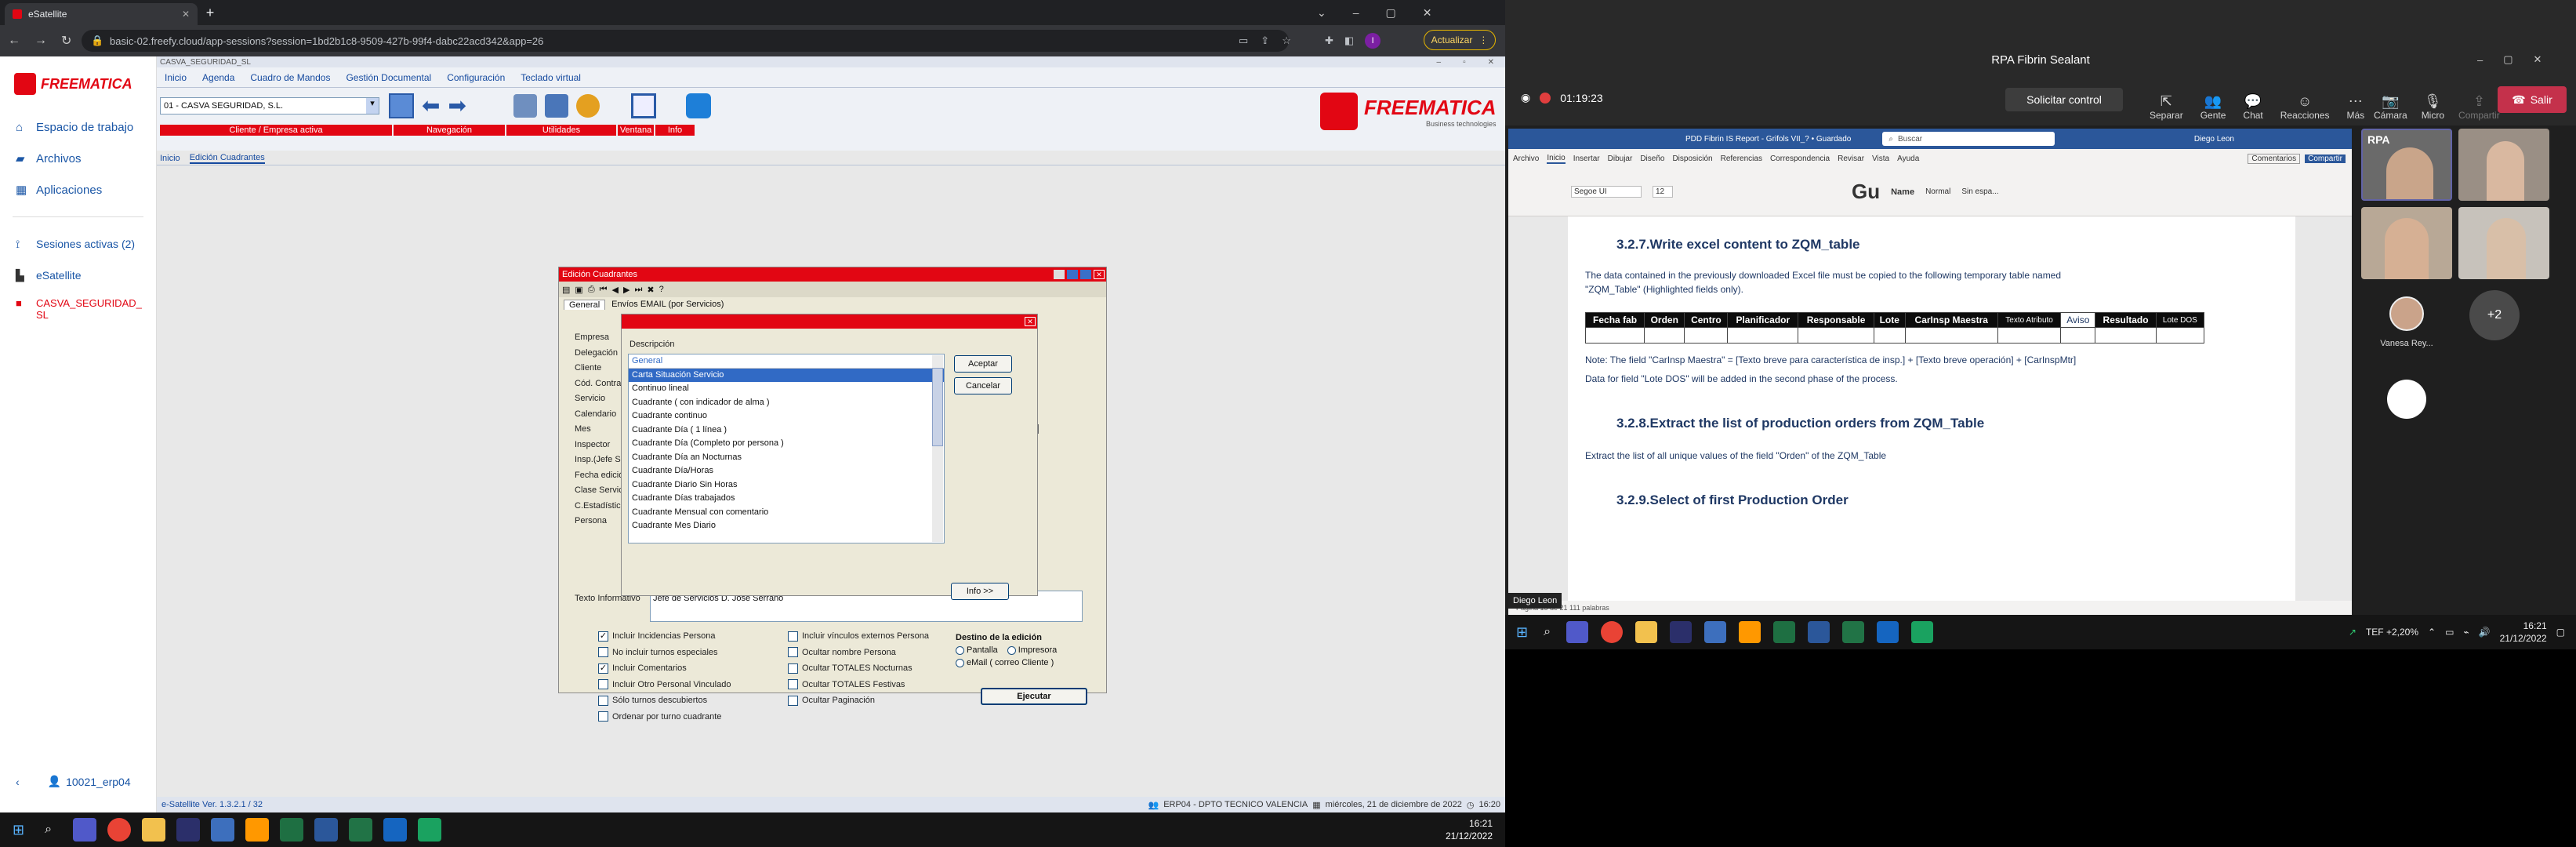 The height and width of the screenshot is (847, 2576). What do you see at coordinates (218, 77) in the screenshot?
I see `menu-agenda: Agenda` at bounding box center [218, 77].